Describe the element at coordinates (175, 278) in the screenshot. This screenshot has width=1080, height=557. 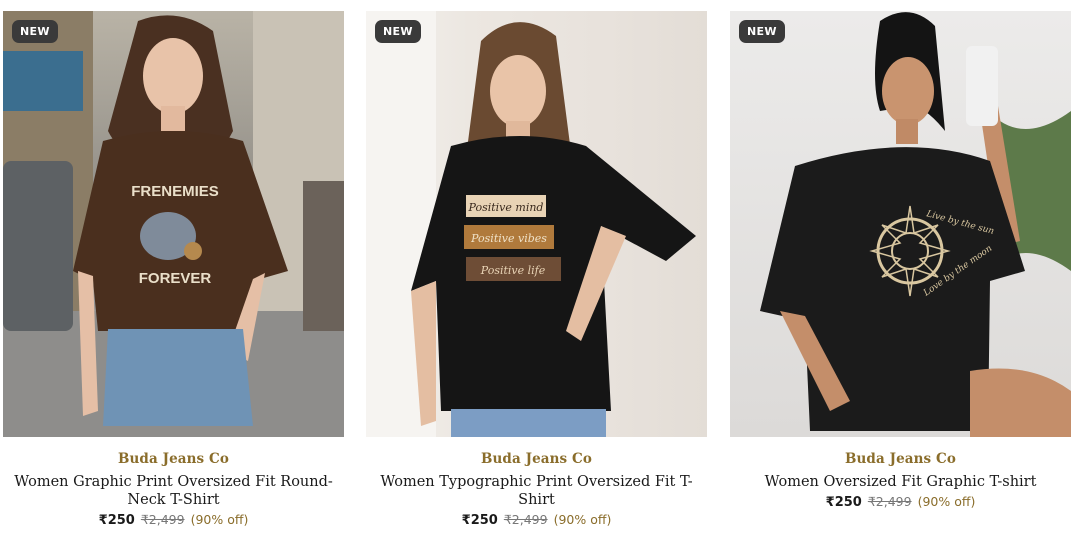
I see `print-line-2: FOREVER` at that location.